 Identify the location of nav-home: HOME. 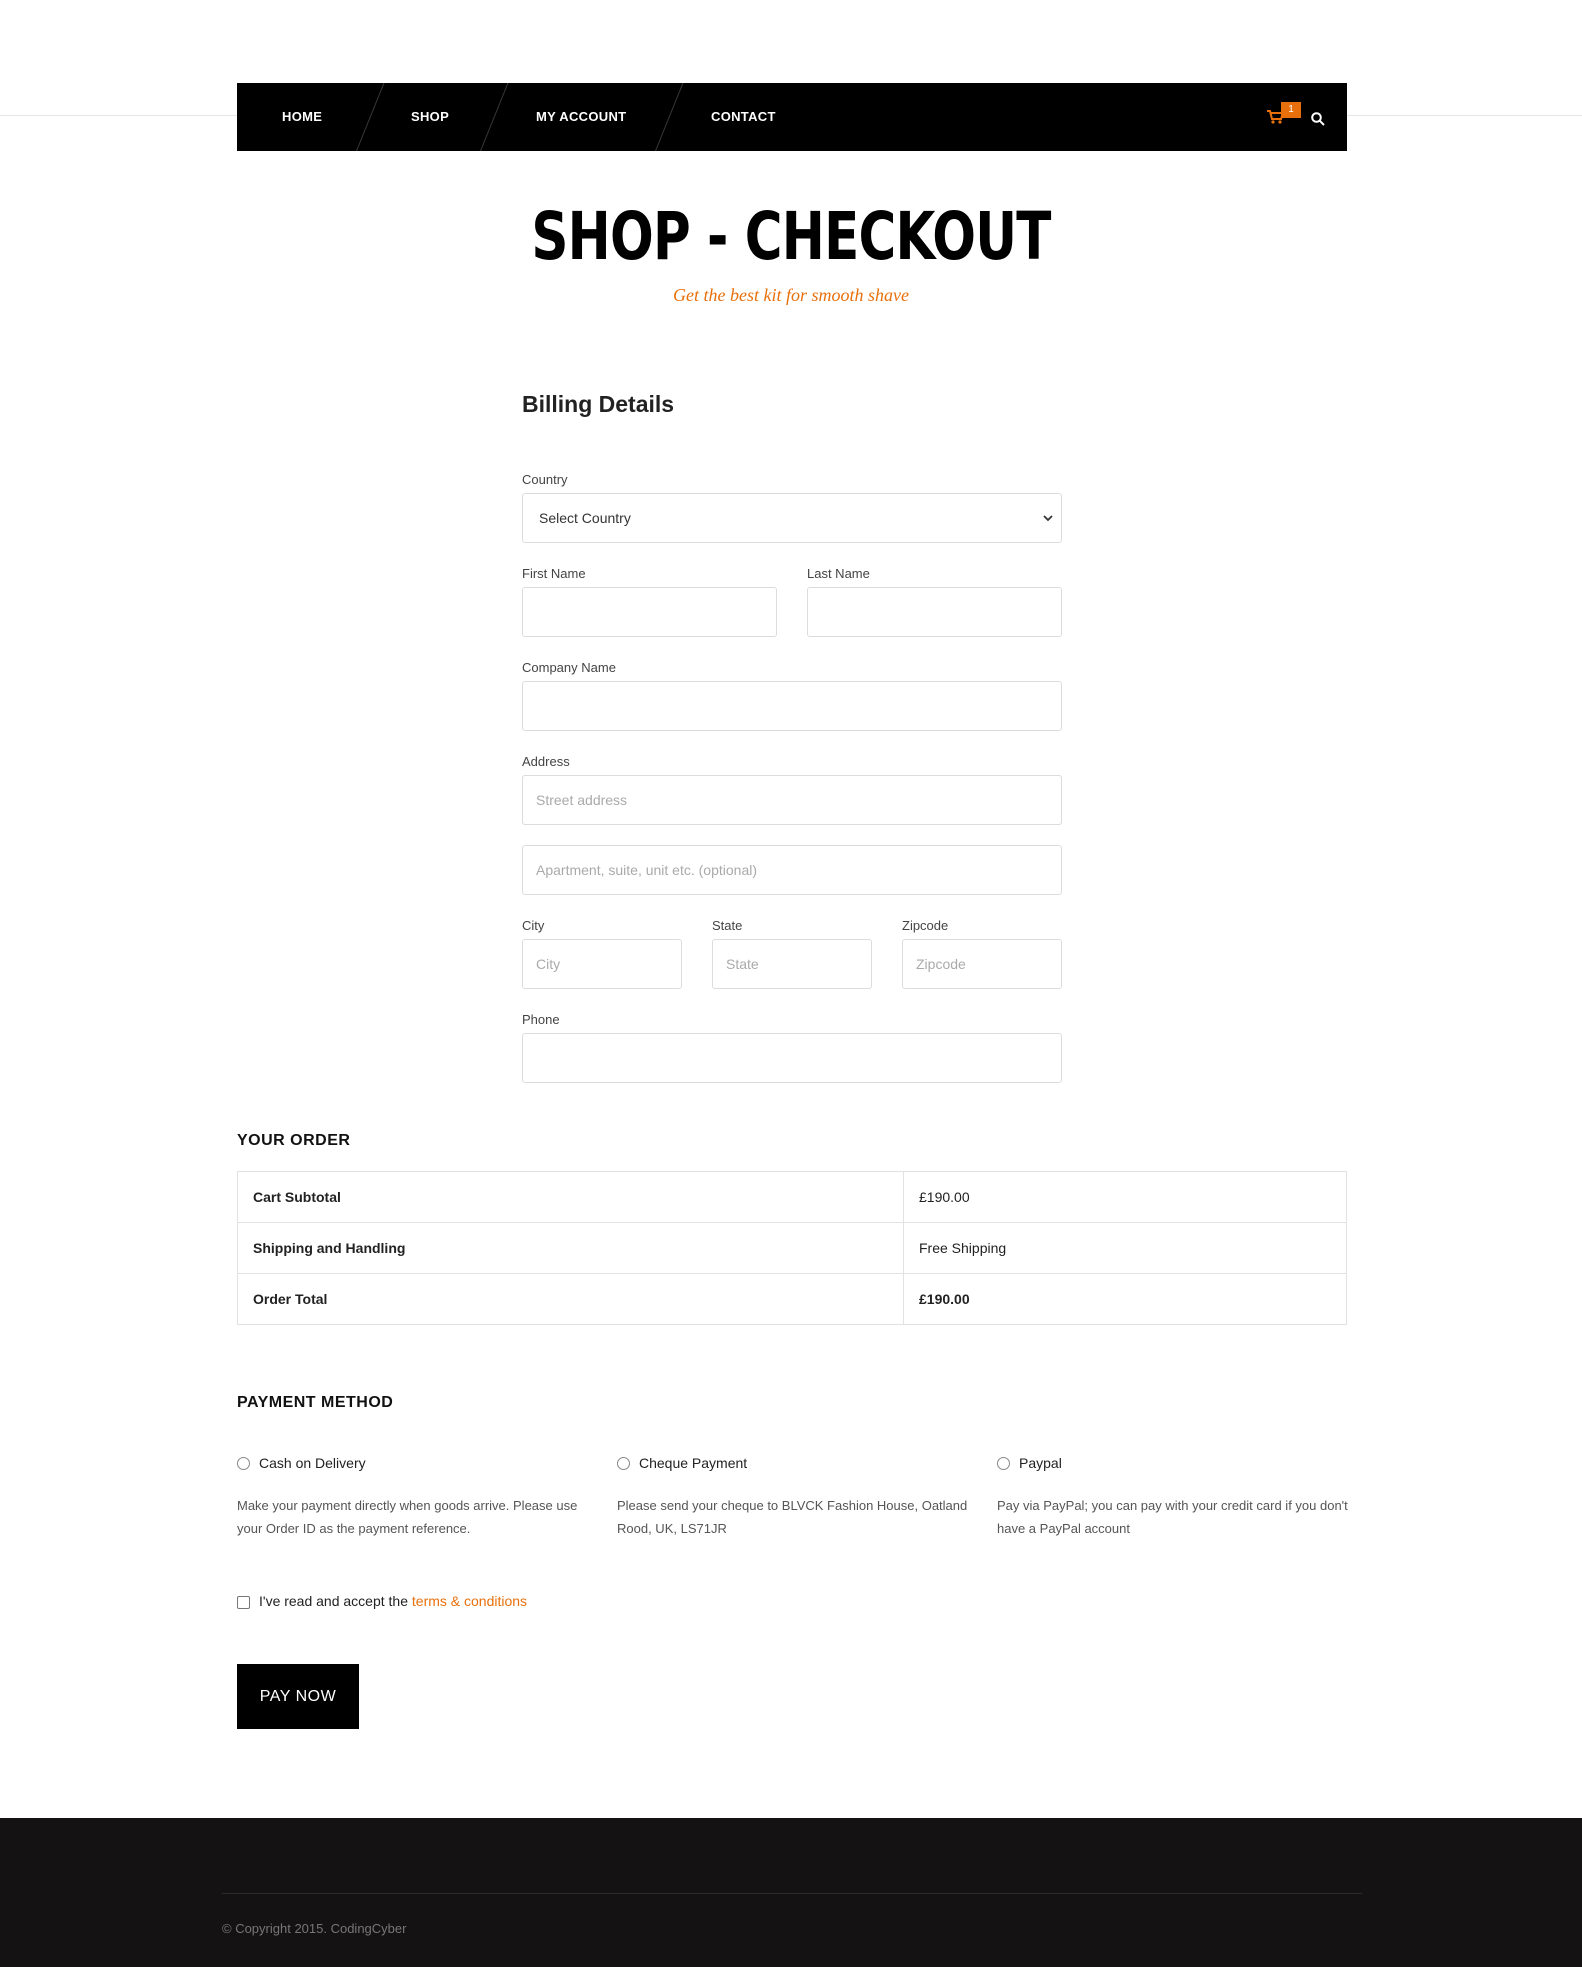
(302, 117).